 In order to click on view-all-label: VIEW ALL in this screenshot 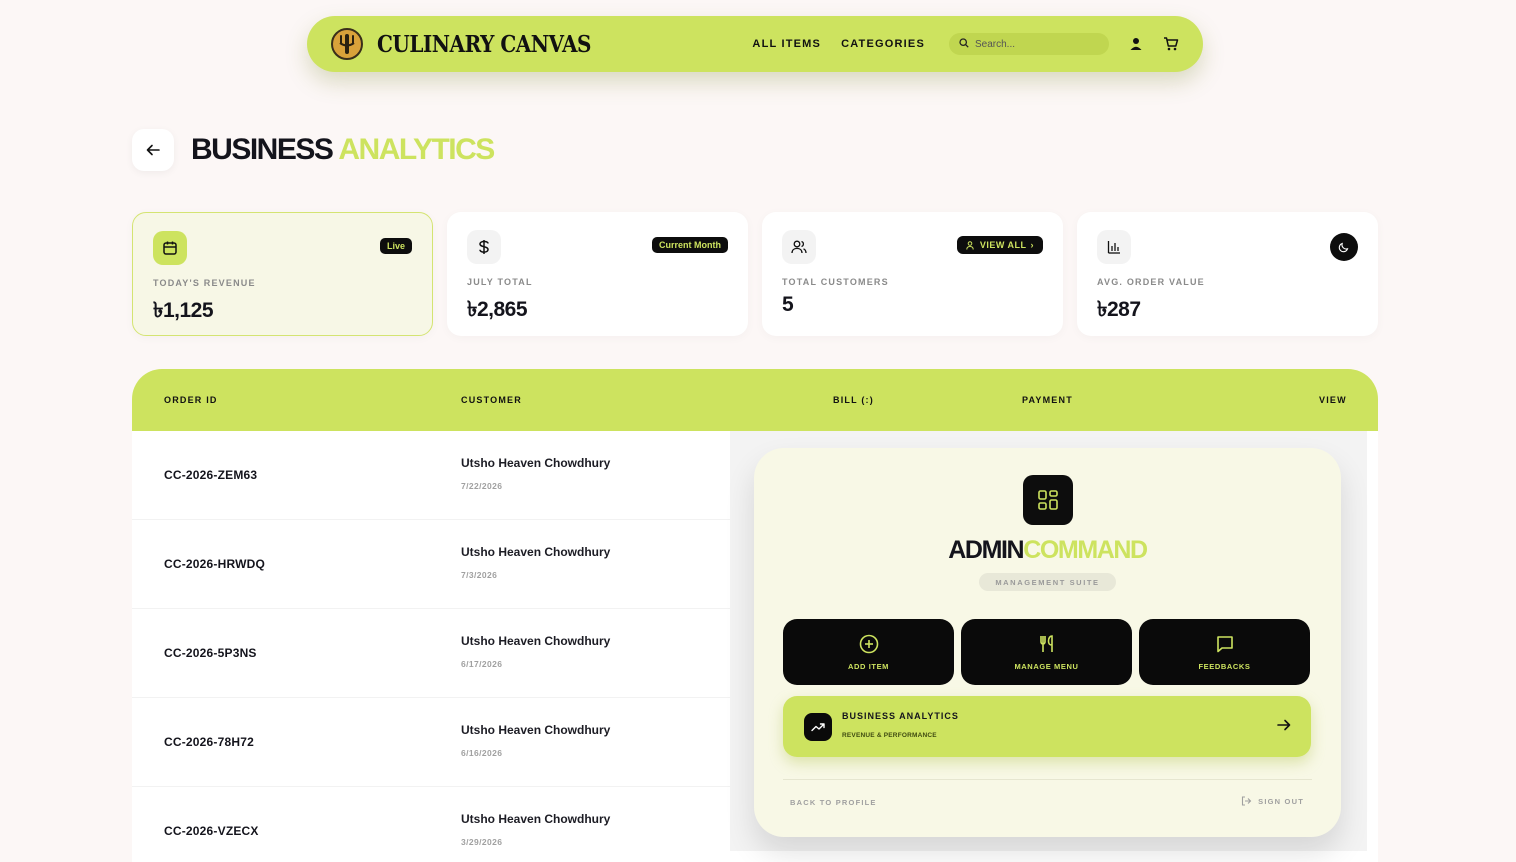, I will do `click(1003, 245)`.